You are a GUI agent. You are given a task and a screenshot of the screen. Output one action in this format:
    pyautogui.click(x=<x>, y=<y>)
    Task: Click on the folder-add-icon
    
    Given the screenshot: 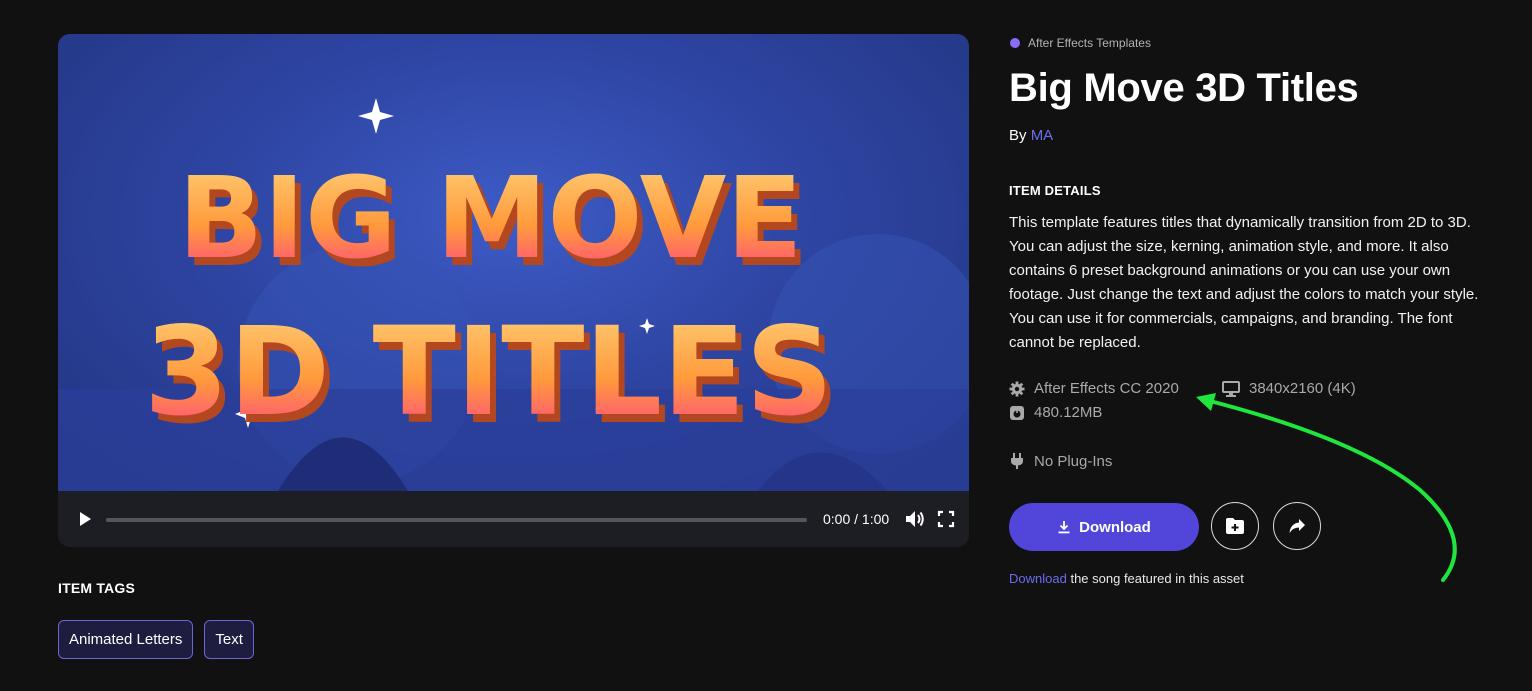 What is the action you would take?
    pyautogui.click(x=1235, y=526)
    